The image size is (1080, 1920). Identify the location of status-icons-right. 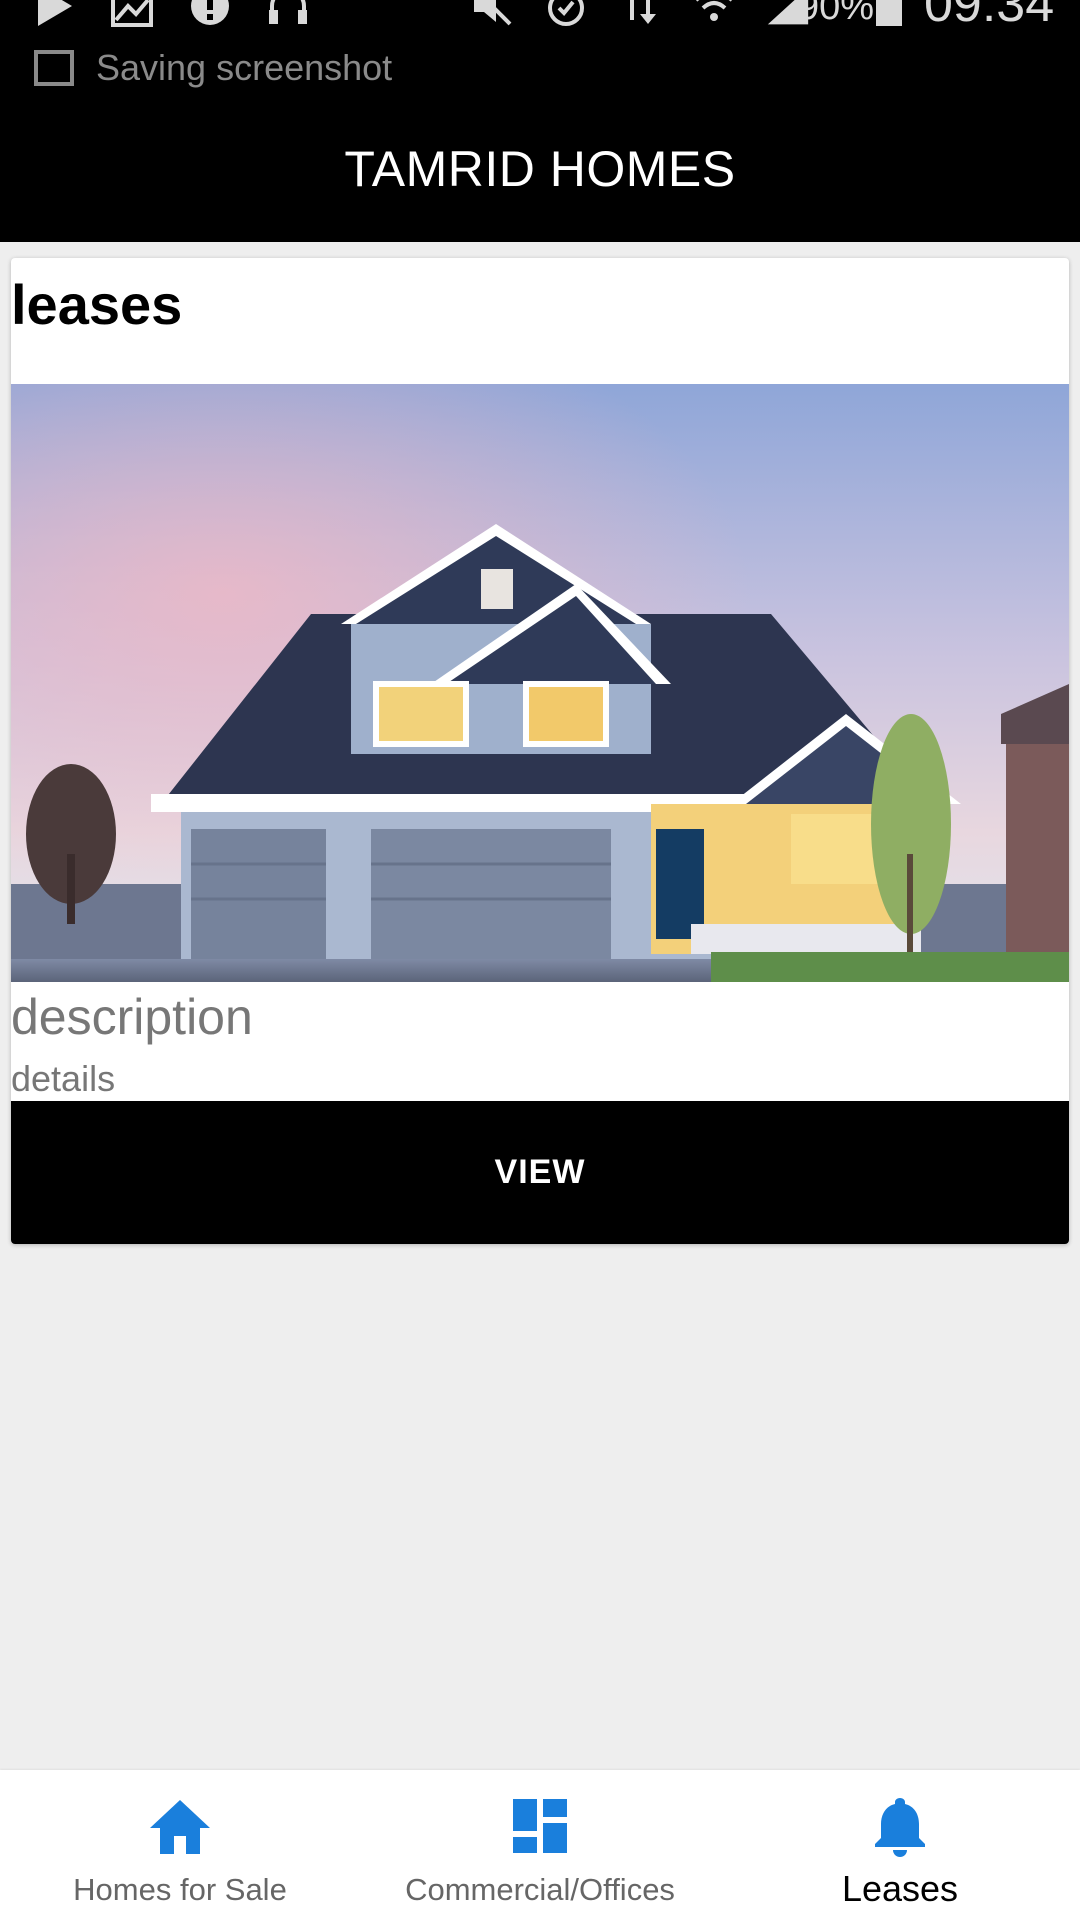
(640, 15).